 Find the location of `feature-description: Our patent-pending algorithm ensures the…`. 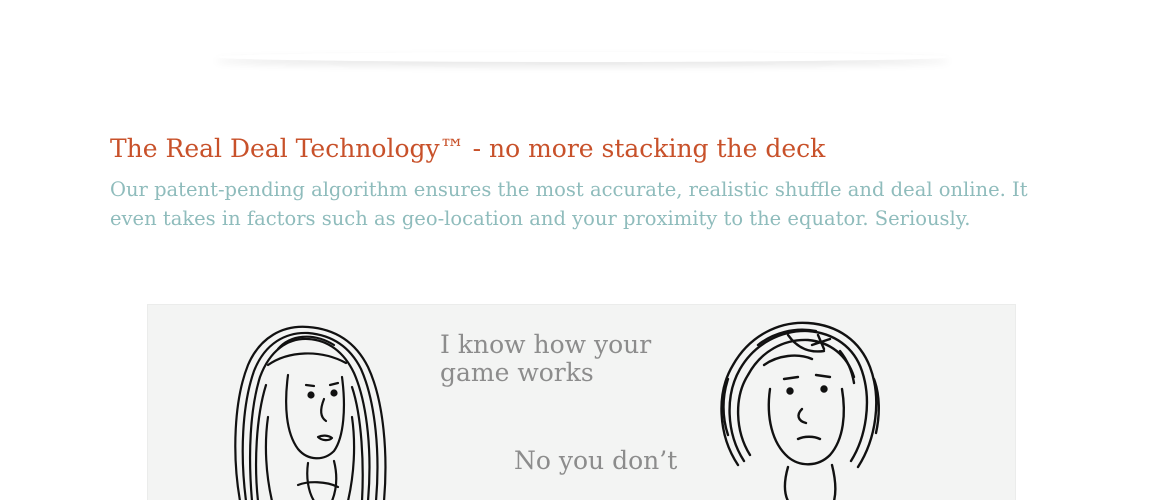

feature-description: Our patent-pending algorithm ensures the… is located at coordinates (569, 204).